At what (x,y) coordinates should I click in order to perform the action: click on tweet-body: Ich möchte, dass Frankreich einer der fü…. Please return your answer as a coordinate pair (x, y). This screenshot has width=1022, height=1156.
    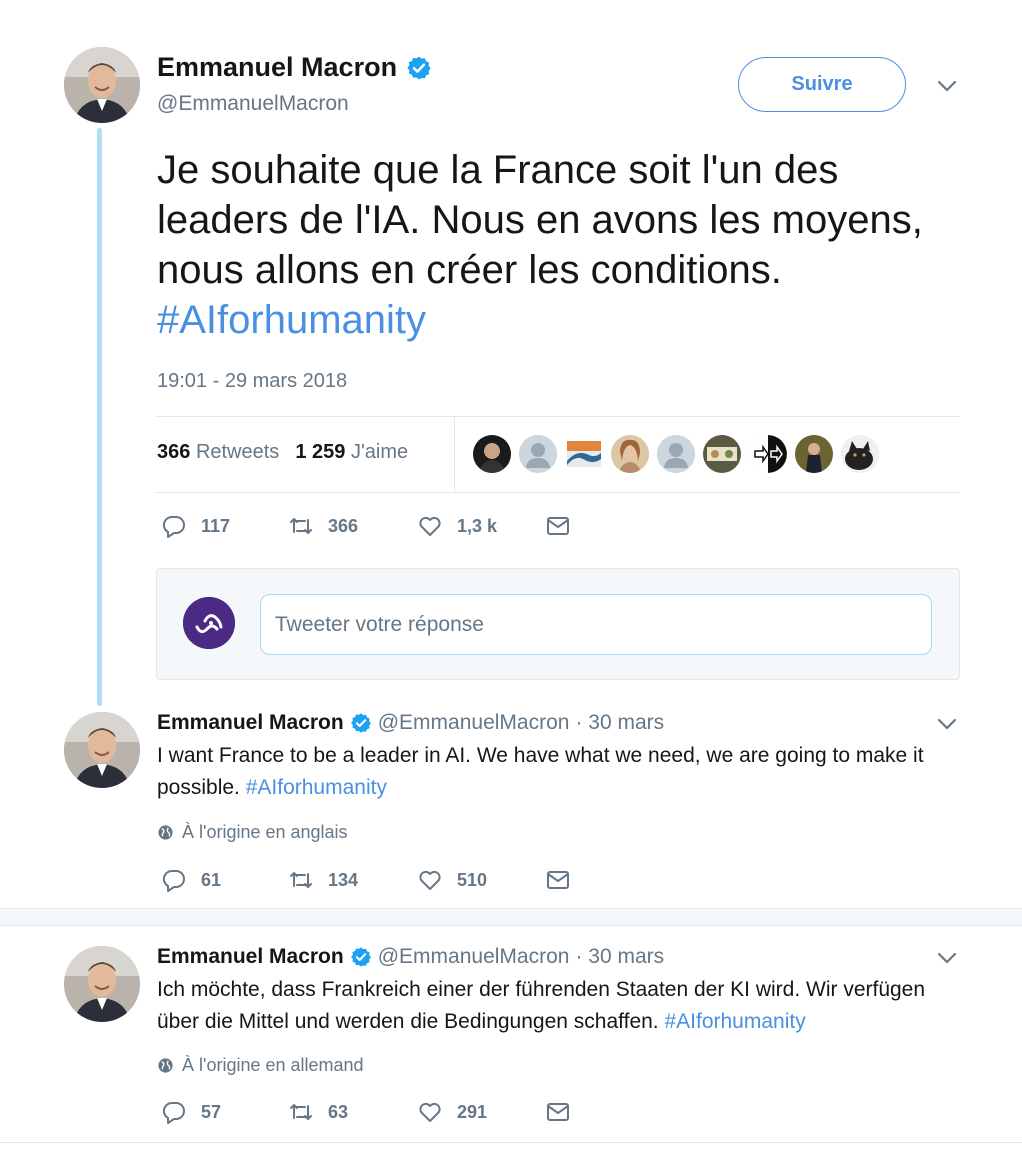
    Looking at the image, I should click on (541, 1005).